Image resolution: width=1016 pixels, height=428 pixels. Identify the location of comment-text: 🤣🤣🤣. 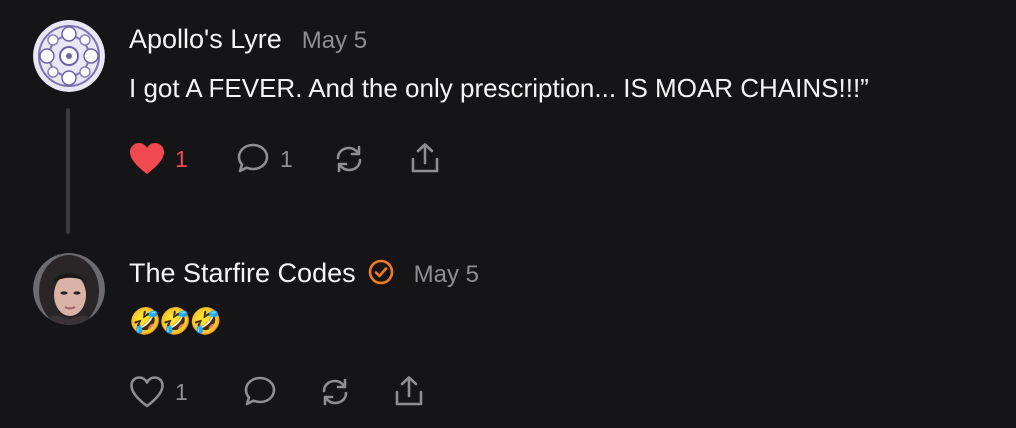
(175, 321).